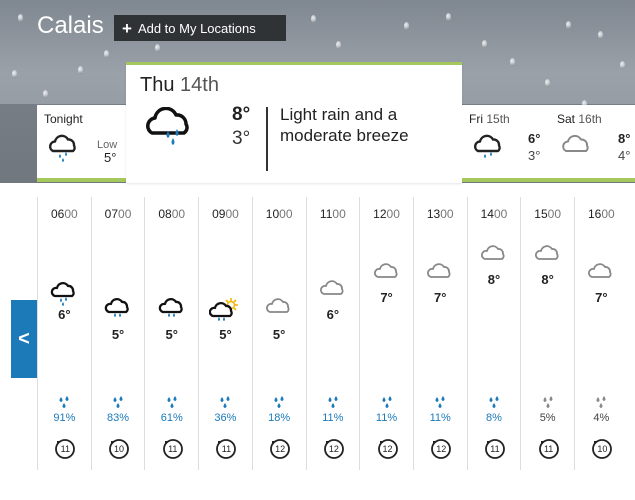 The height and width of the screenshot is (500, 635). I want to click on hour-column: 1000 5° 18% 12, so click(278, 333).